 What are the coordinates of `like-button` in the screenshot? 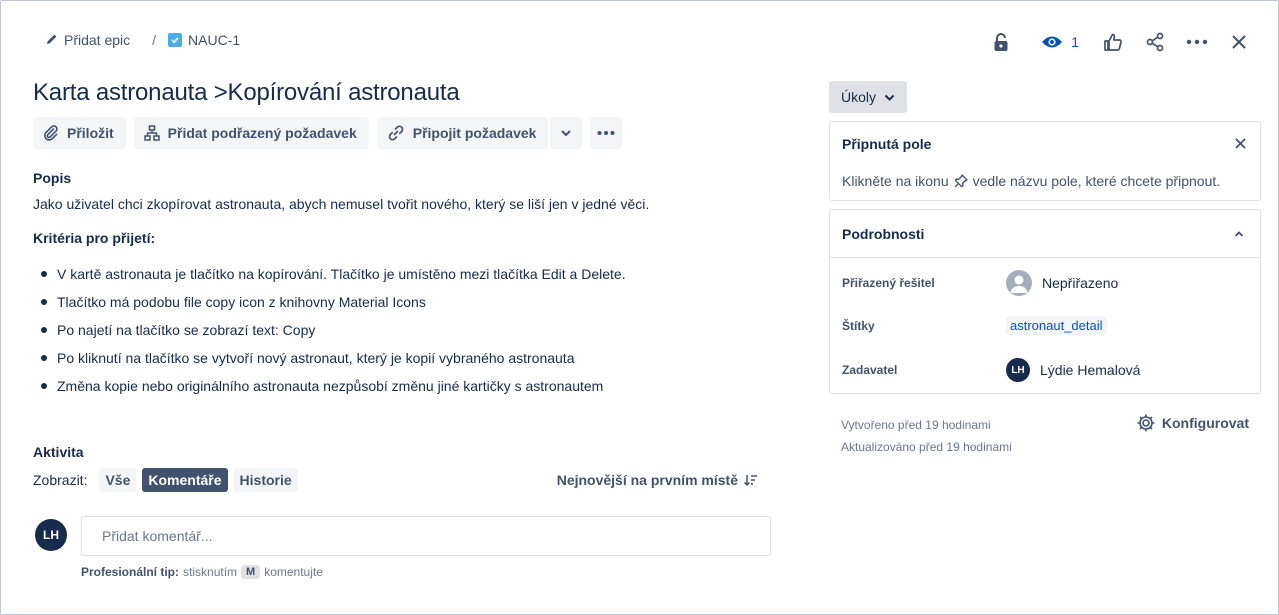 It's located at (1113, 42).